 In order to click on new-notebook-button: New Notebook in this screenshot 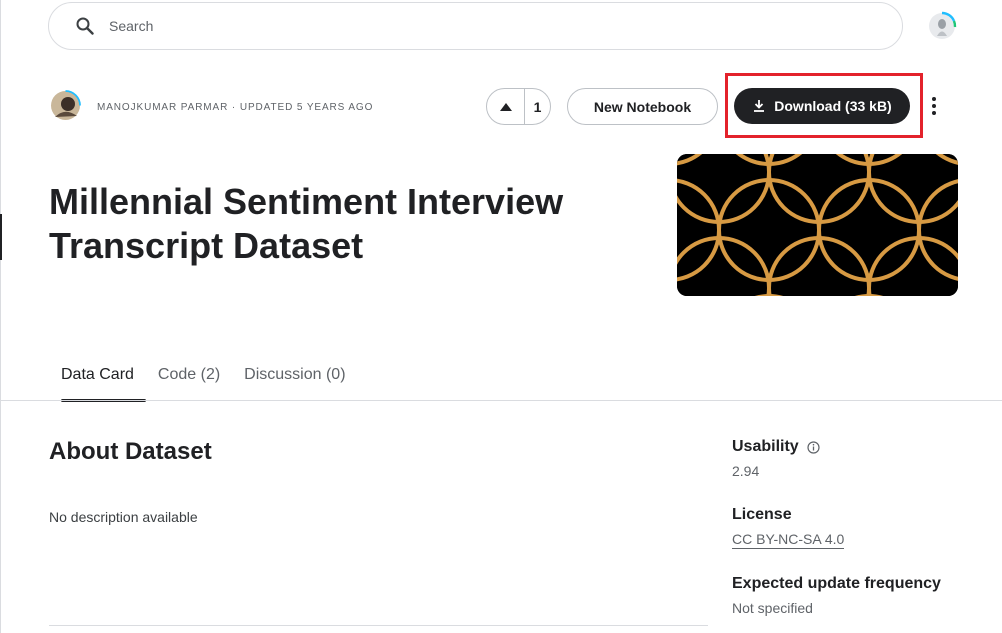, I will do `click(642, 106)`.